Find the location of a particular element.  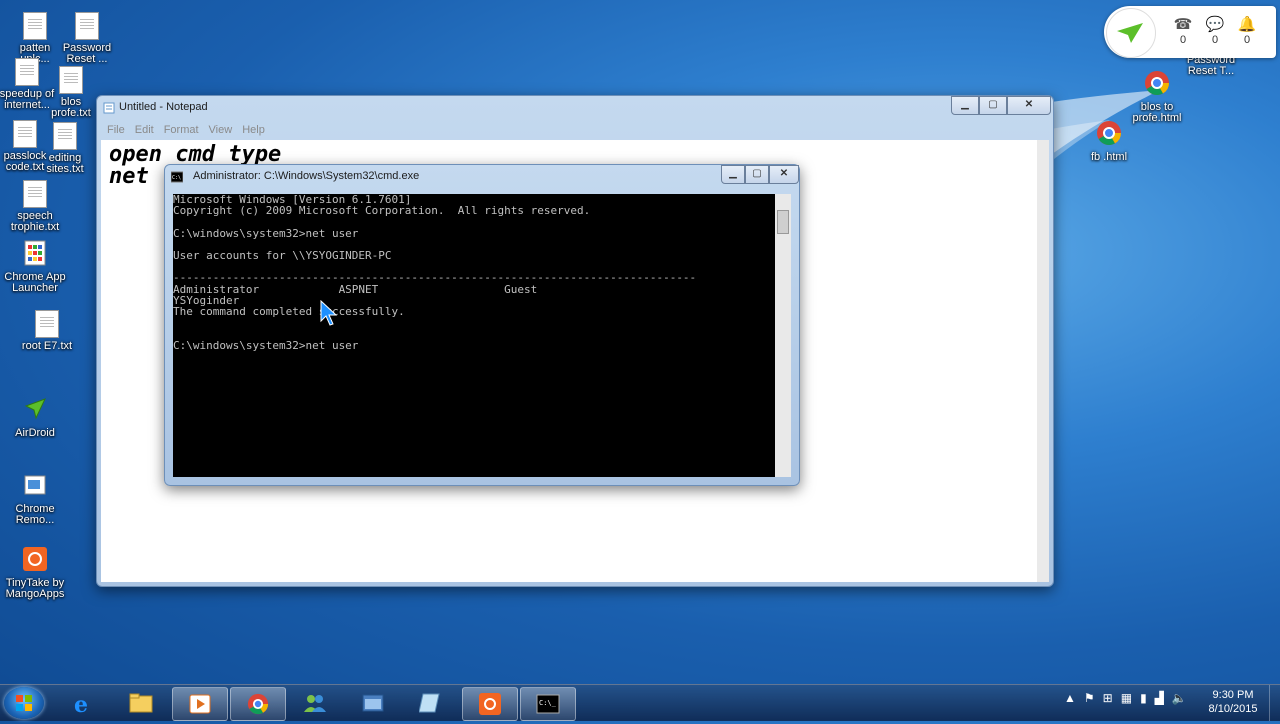

console-line: The command completed successfully. is located at coordinates (289, 312).